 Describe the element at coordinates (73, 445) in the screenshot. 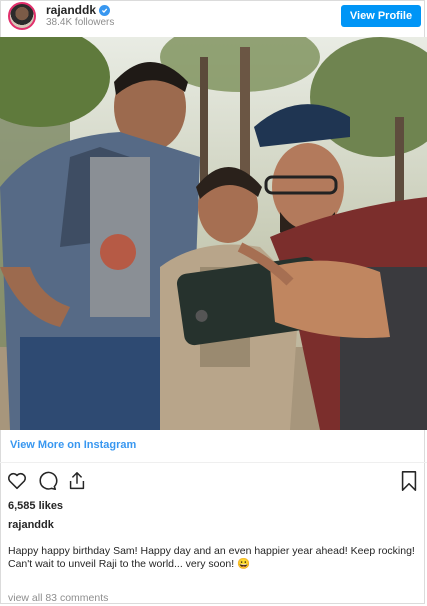

I see `view-more-link: View More on Instagram` at that location.